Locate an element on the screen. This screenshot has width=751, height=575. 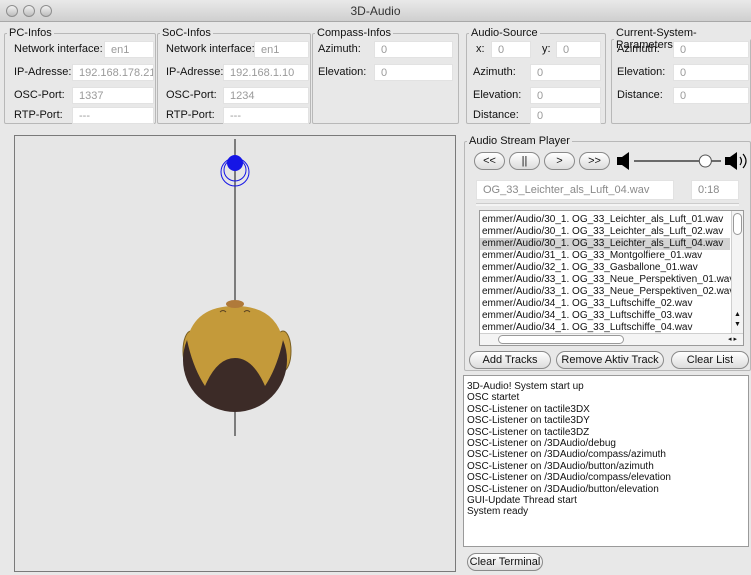
terminal-line: OSC-Listener on /3DAudio/debug is located at coordinates (541, 444).